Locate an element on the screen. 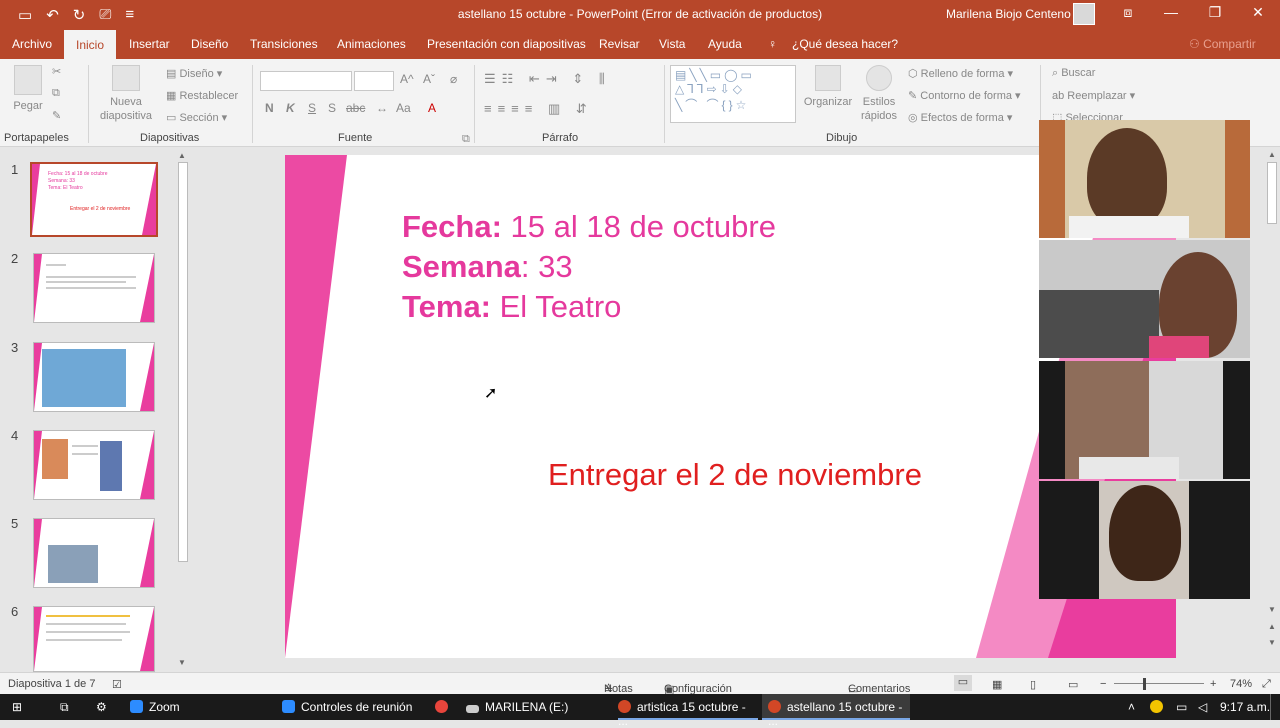 Image resolution: width=1280 pixels, height=728 pixels. italic-button: K is located at coordinates (290, 108).